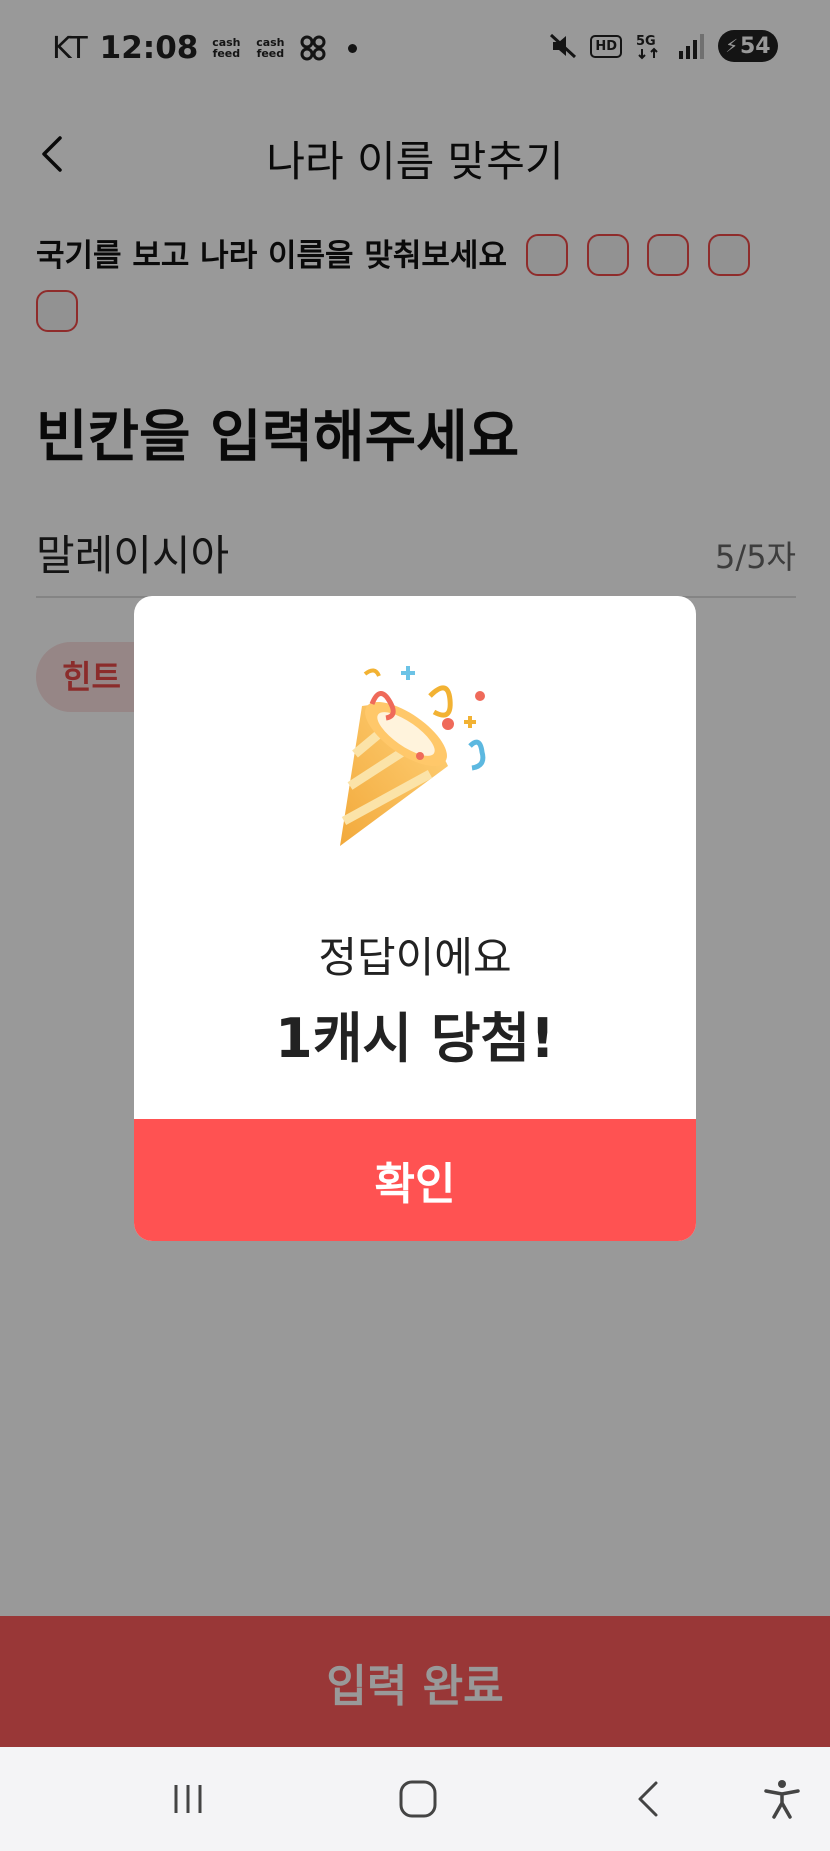 This screenshot has height=1851, width=830. I want to click on home-icon, so click(418, 1799).